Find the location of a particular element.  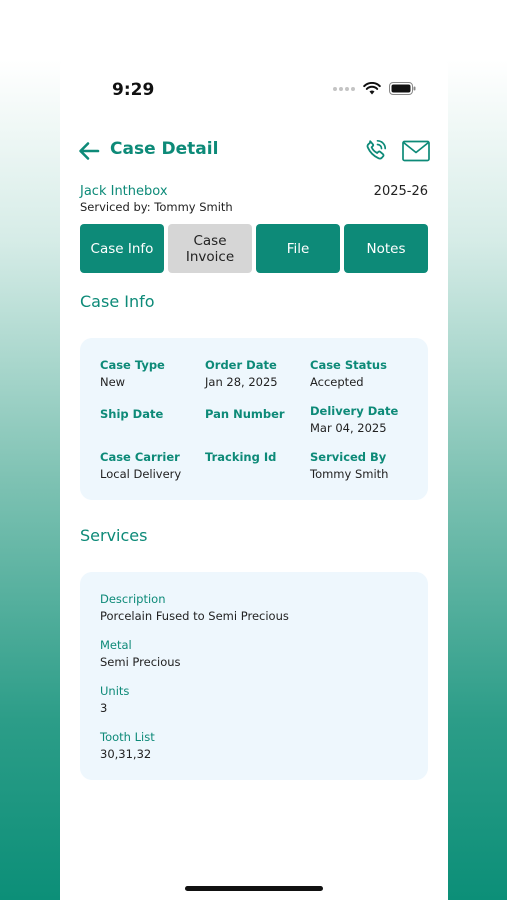

field-label: Ship Date is located at coordinates (132, 414).